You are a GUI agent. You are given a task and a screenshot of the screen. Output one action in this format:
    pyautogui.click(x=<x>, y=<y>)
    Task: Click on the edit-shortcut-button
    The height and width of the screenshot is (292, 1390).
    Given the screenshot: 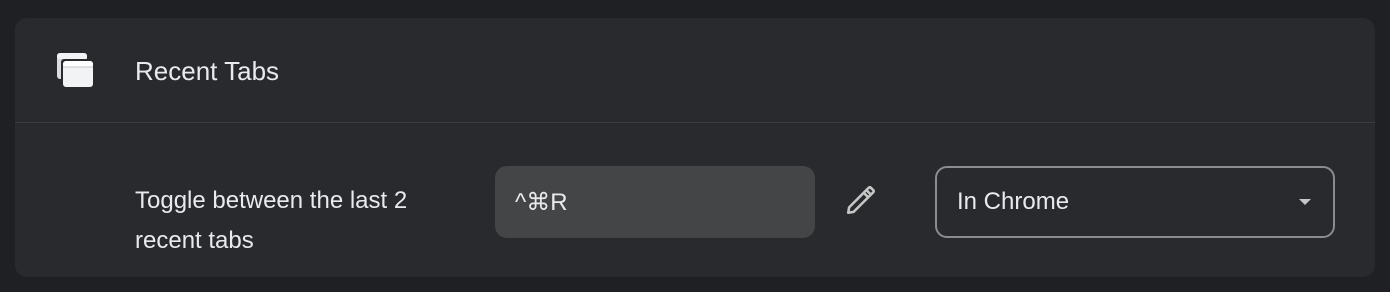 What is the action you would take?
    pyautogui.click(x=861, y=202)
    